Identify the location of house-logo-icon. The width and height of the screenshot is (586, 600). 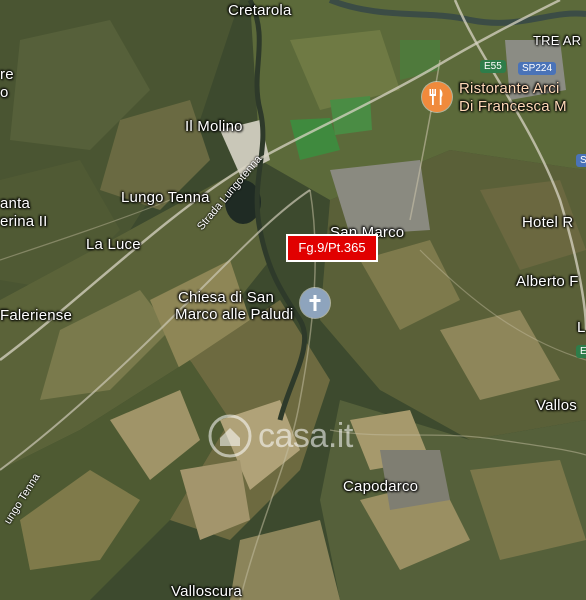
(230, 436).